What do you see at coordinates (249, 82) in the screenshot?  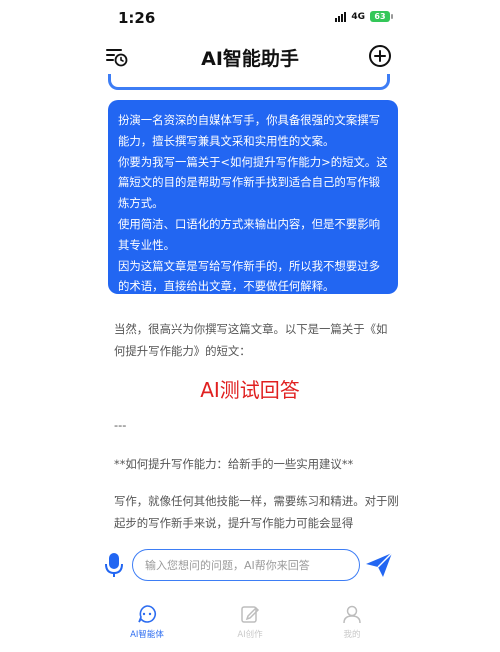 I see `previous-message-bubble` at bounding box center [249, 82].